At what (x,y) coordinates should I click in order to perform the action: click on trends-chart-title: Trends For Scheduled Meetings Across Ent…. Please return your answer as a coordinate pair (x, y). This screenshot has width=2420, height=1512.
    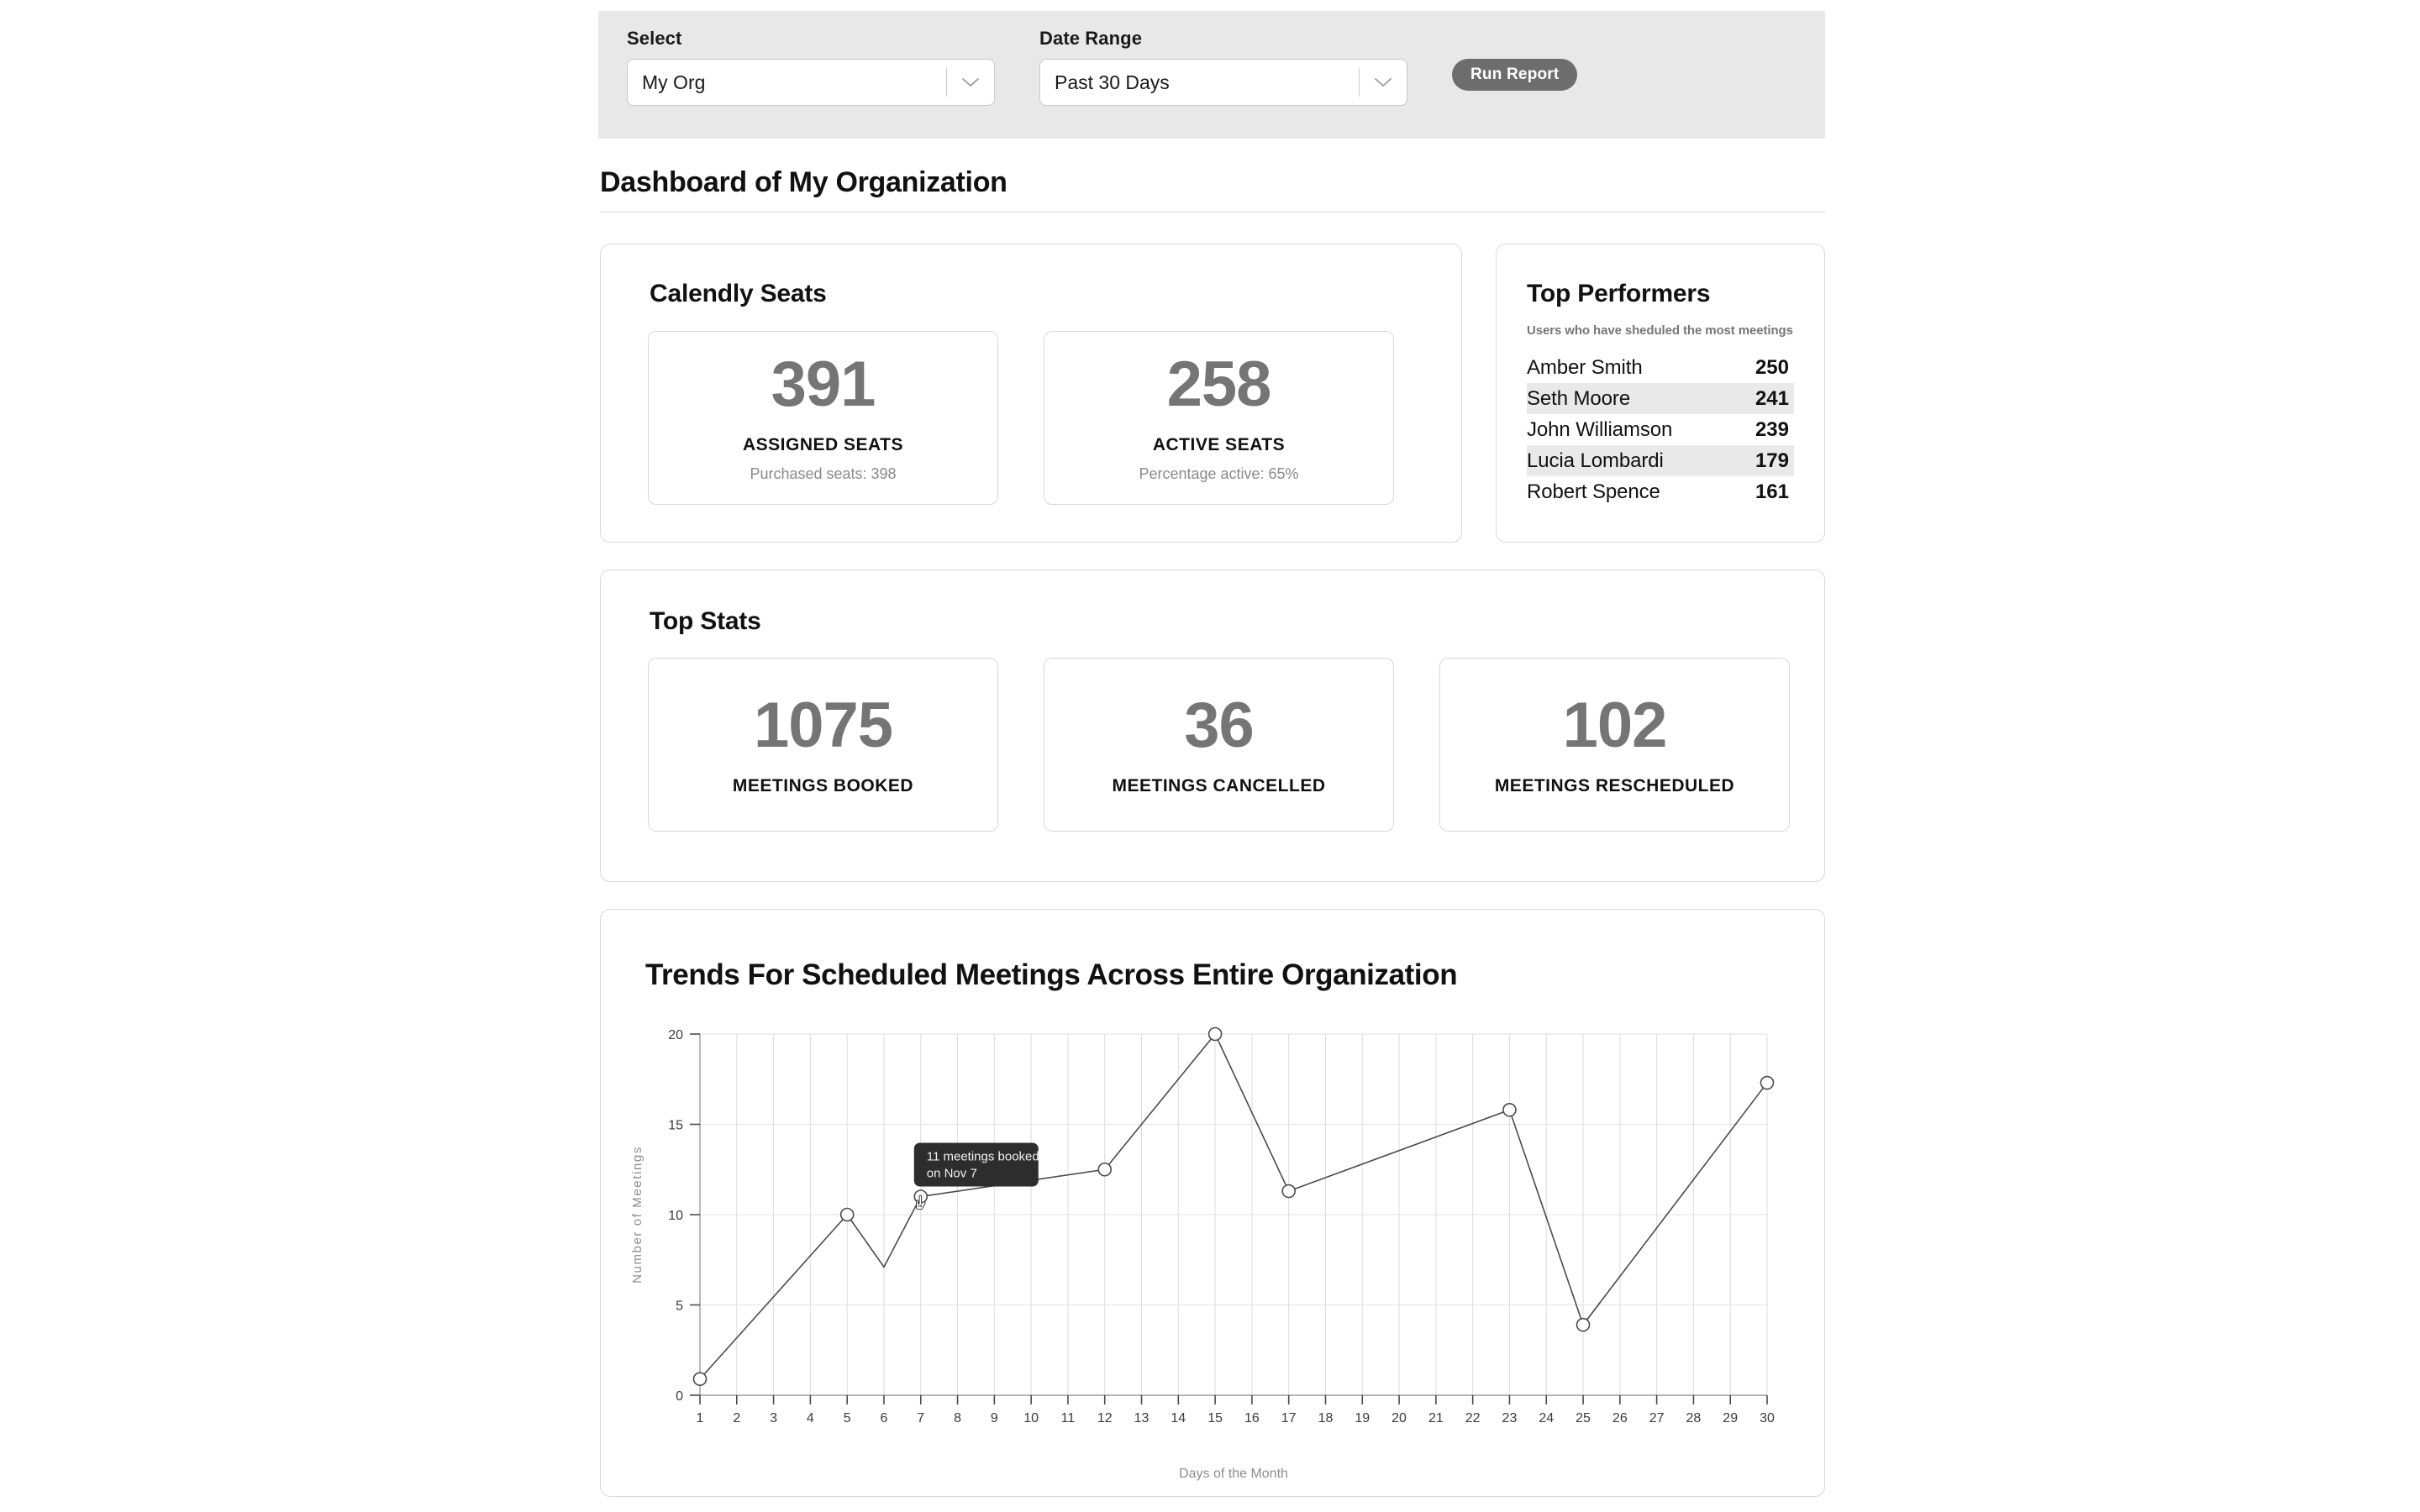
    Looking at the image, I should click on (1051, 974).